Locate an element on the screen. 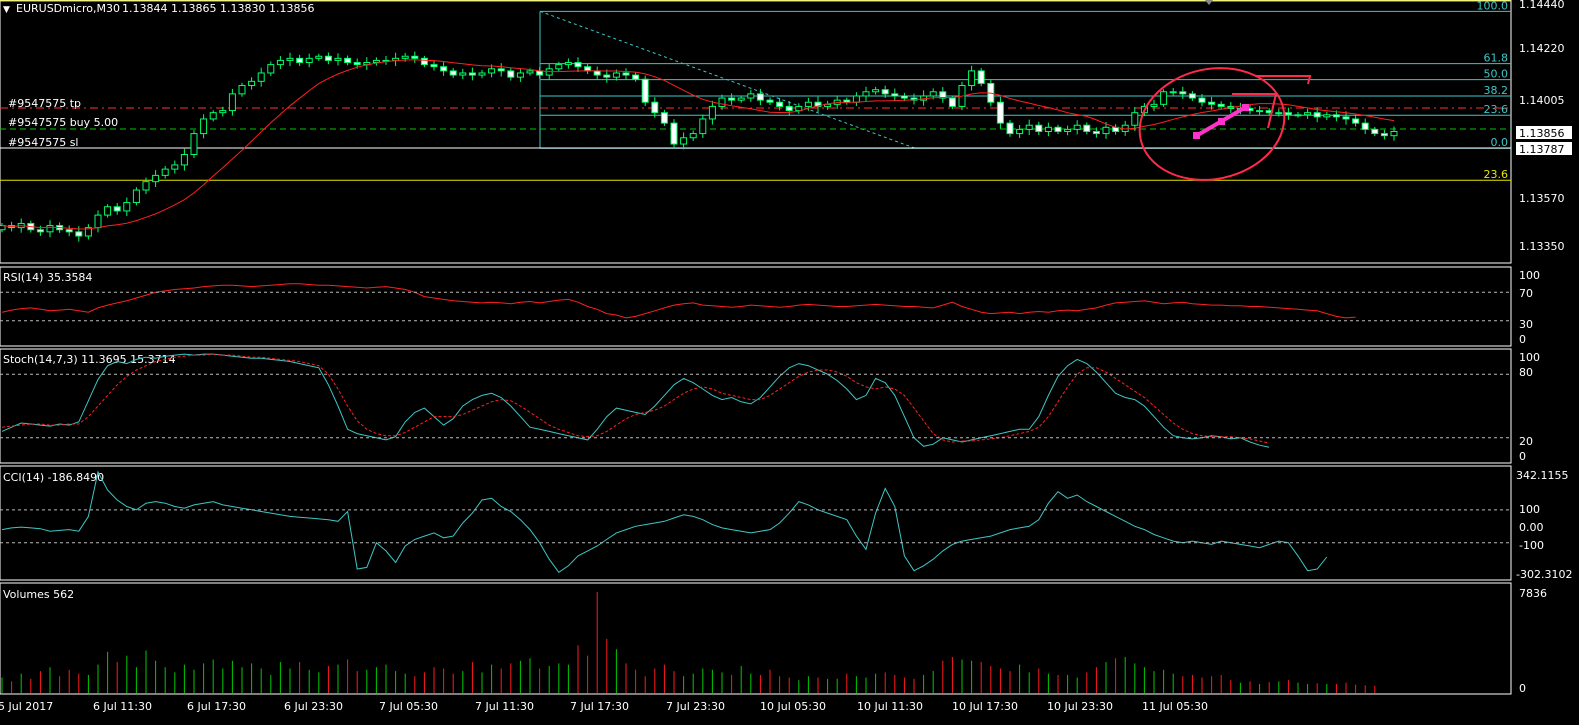 The width and height of the screenshot is (1579, 725). chart-symbol: EURUSDmicro,M30 is located at coordinates (68, 8).